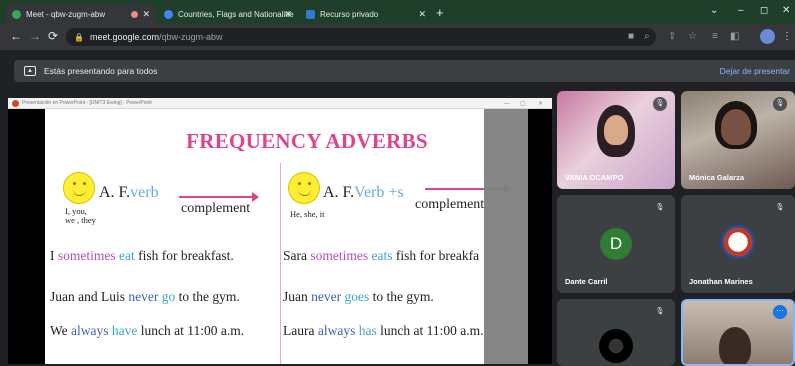  What do you see at coordinates (26, 236) in the screenshot?
I see `slide-letterbox-left` at bounding box center [26, 236].